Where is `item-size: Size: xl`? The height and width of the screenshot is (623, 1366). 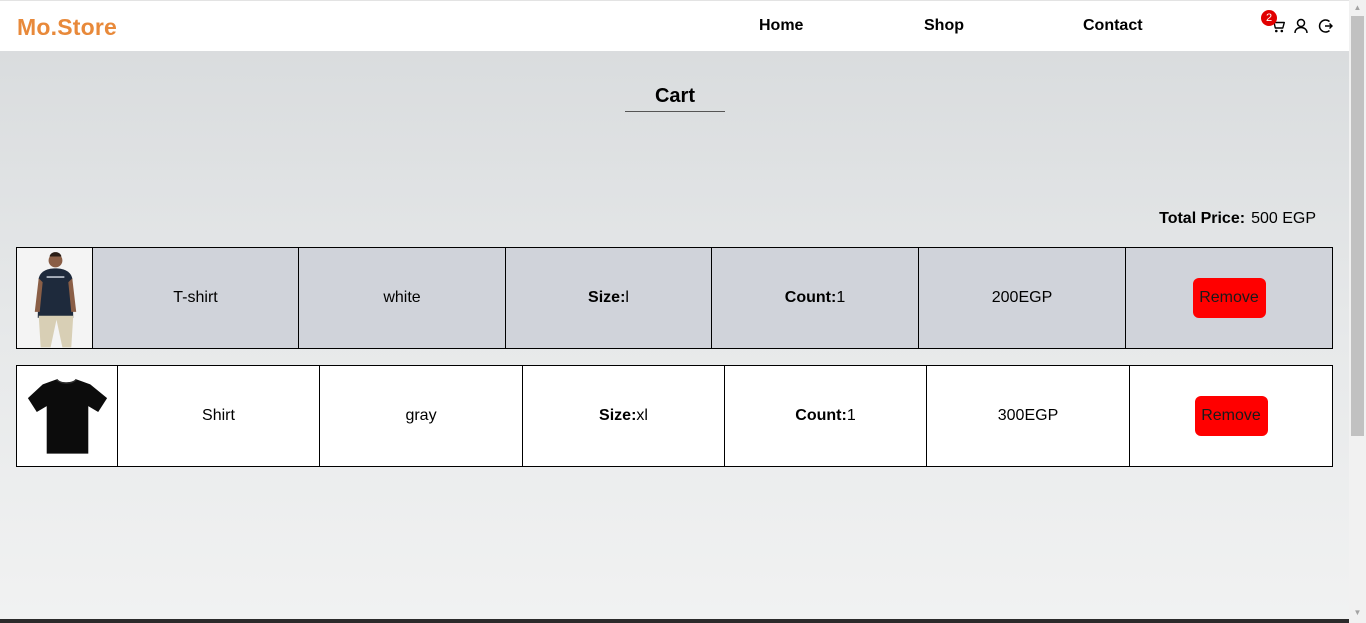
item-size: Size: xl is located at coordinates (624, 416).